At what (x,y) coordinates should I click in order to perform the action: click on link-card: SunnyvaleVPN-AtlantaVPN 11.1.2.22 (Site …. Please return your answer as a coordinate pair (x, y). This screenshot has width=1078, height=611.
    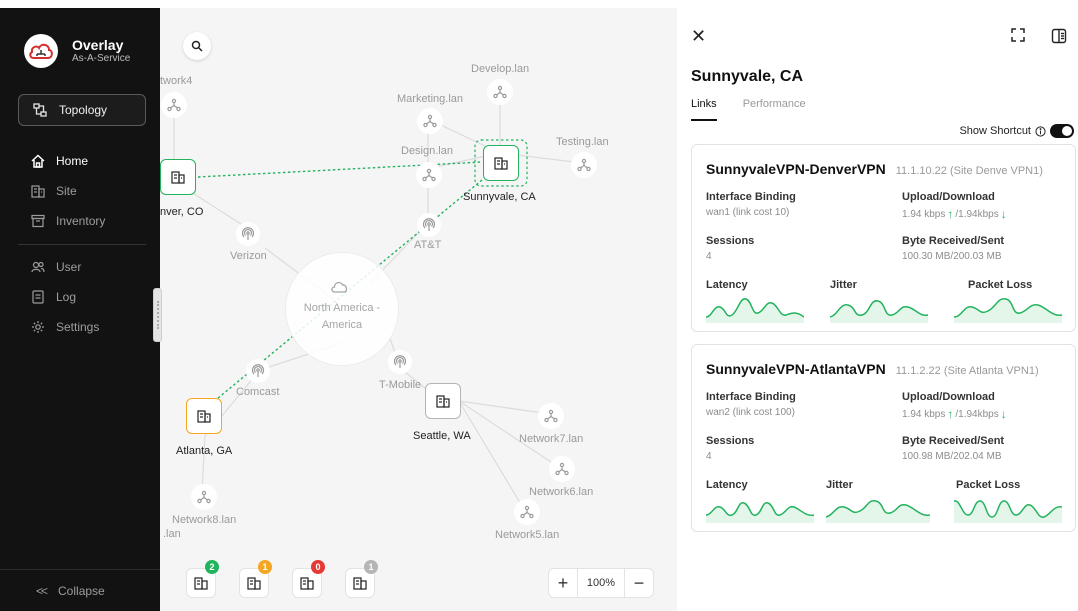
    Looking at the image, I should click on (883, 438).